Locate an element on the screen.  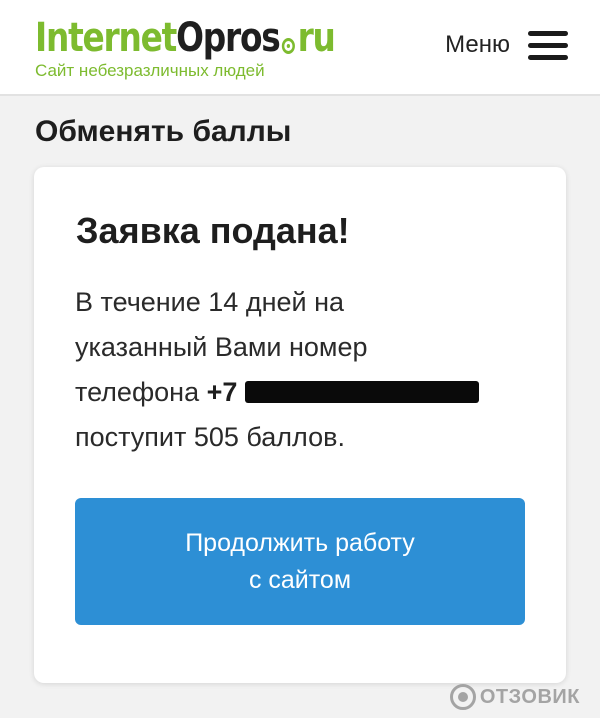
otzovik-watermark: ОТЗОВИК is located at coordinates (514, 697).